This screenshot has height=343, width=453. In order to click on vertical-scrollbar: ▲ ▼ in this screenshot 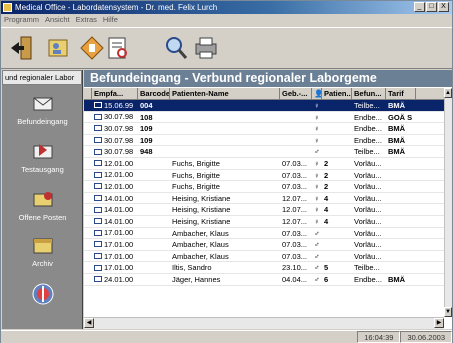, I will do `click(448, 202)`.